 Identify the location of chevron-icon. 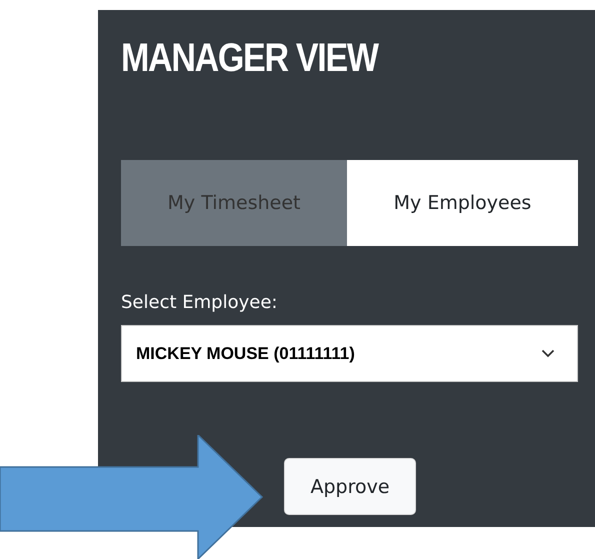
(548, 353).